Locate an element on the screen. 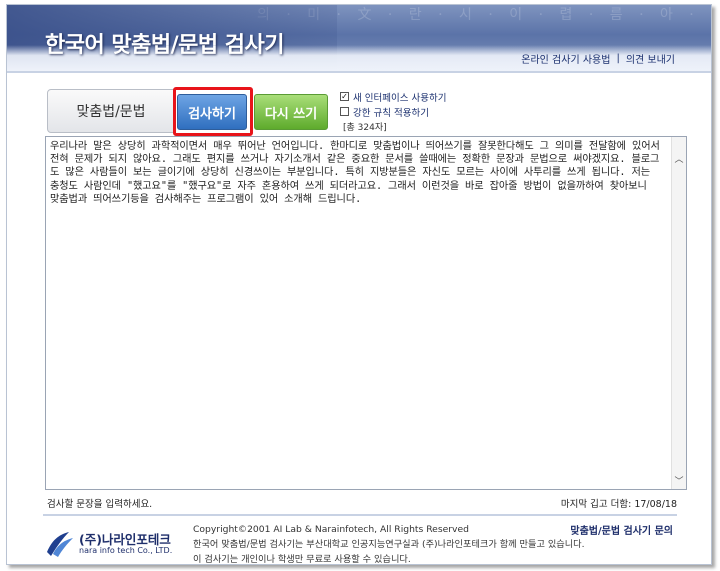  char-count: [총 324자] is located at coordinates (365, 128).